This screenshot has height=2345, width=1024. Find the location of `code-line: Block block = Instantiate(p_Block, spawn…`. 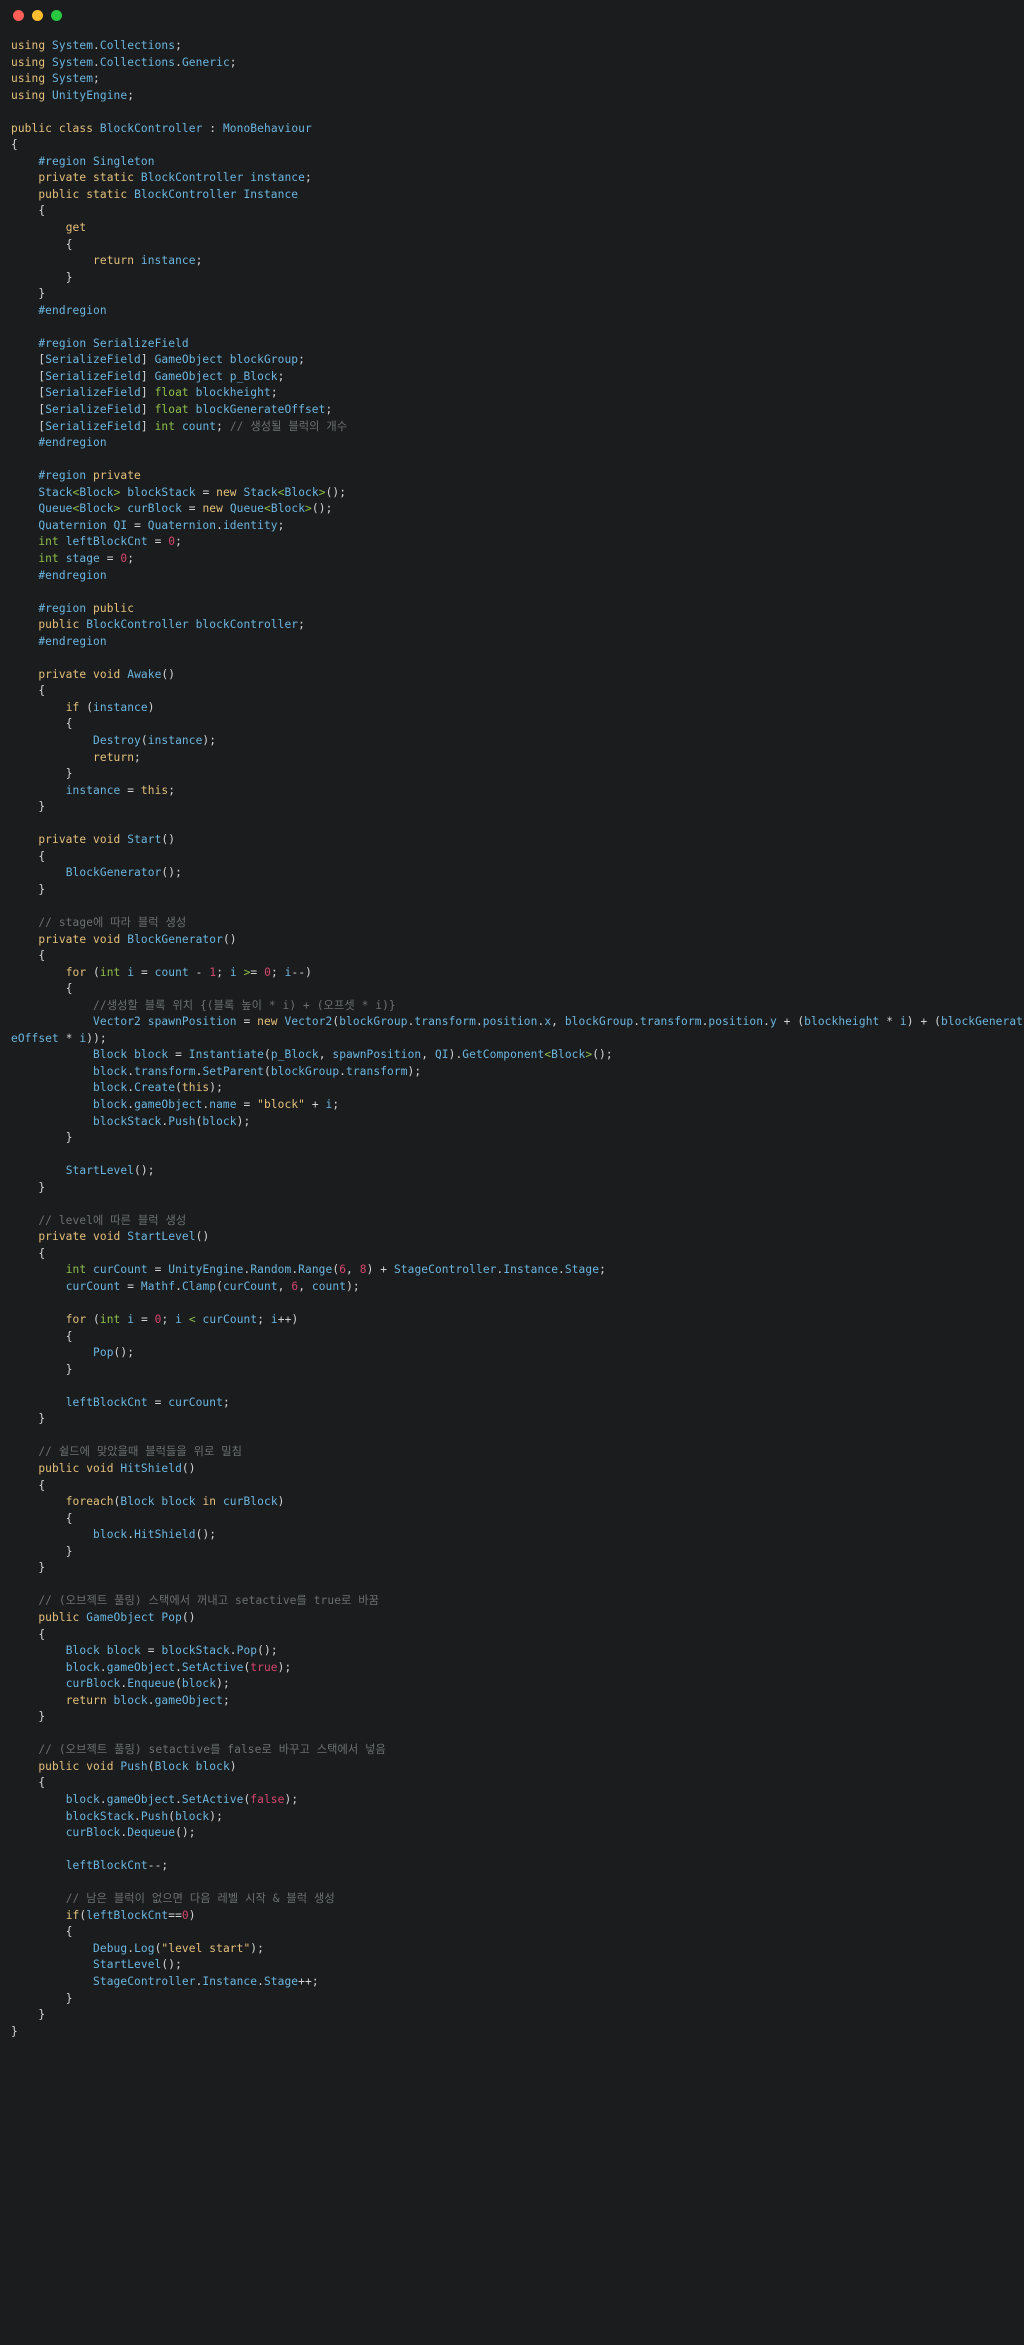

code-line: Block block = Instantiate(p_Block, spawn… is located at coordinates (353, 1055).